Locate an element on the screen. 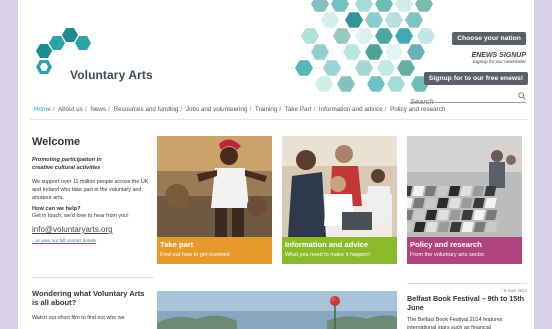  nav-item-policy-research: Policy and research is located at coordinates (417, 109).